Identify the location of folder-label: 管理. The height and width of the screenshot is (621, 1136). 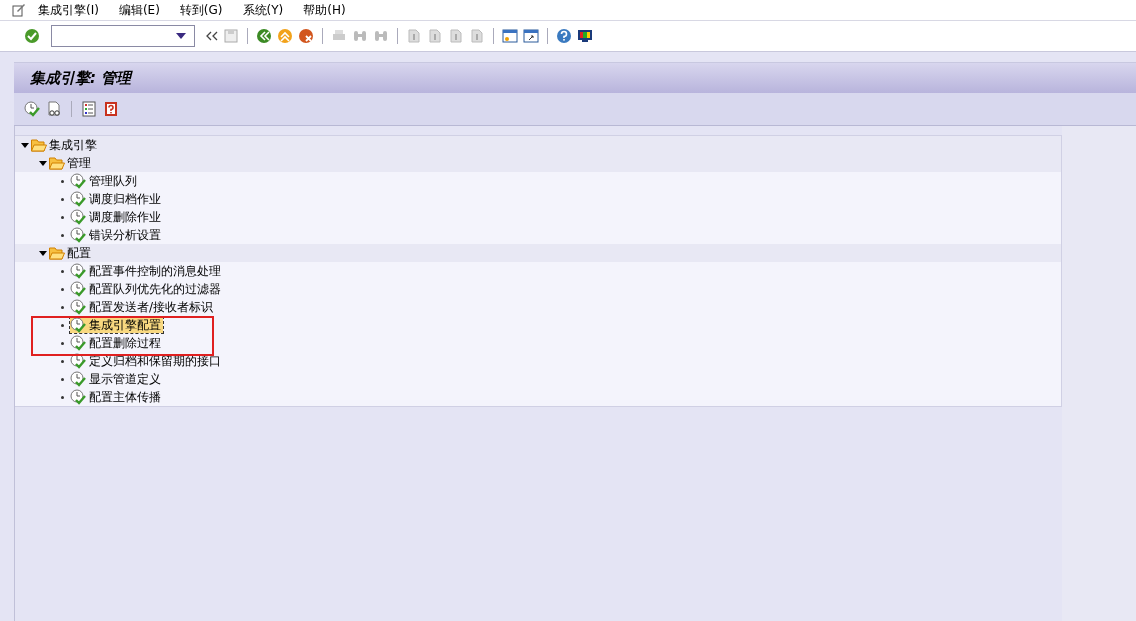
(79, 163).